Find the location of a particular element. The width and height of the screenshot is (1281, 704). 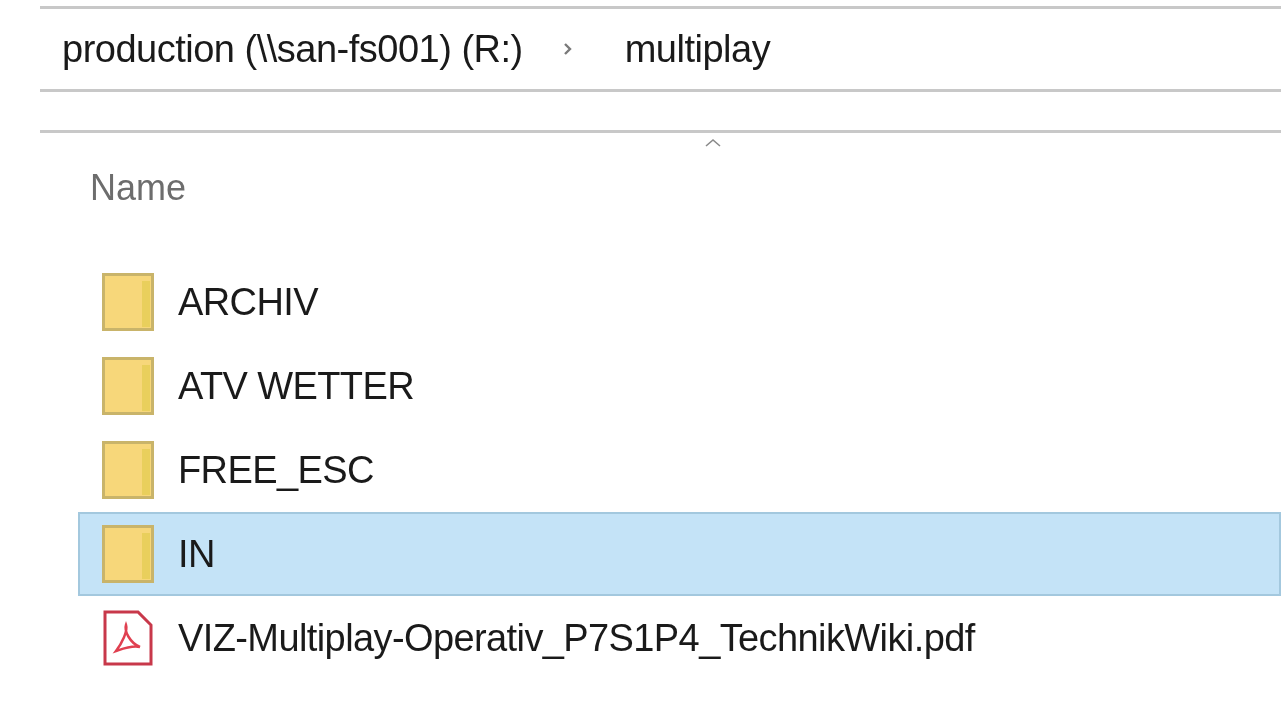

file-name: IN is located at coordinates (196, 554).